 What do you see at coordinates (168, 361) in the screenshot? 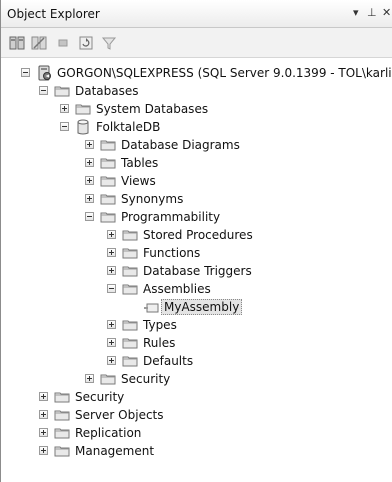
I see `tree-node-label: Defaults` at bounding box center [168, 361].